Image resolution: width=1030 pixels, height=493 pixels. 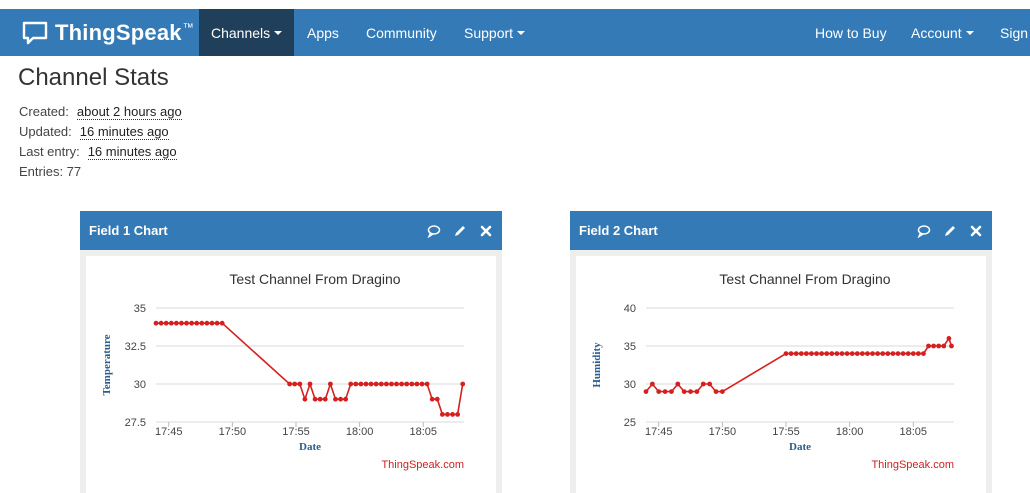 What do you see at coordinates (1014, 32) in the screenshot?
I see `nav-sign: Sign` at bounding box center [1014, 32].